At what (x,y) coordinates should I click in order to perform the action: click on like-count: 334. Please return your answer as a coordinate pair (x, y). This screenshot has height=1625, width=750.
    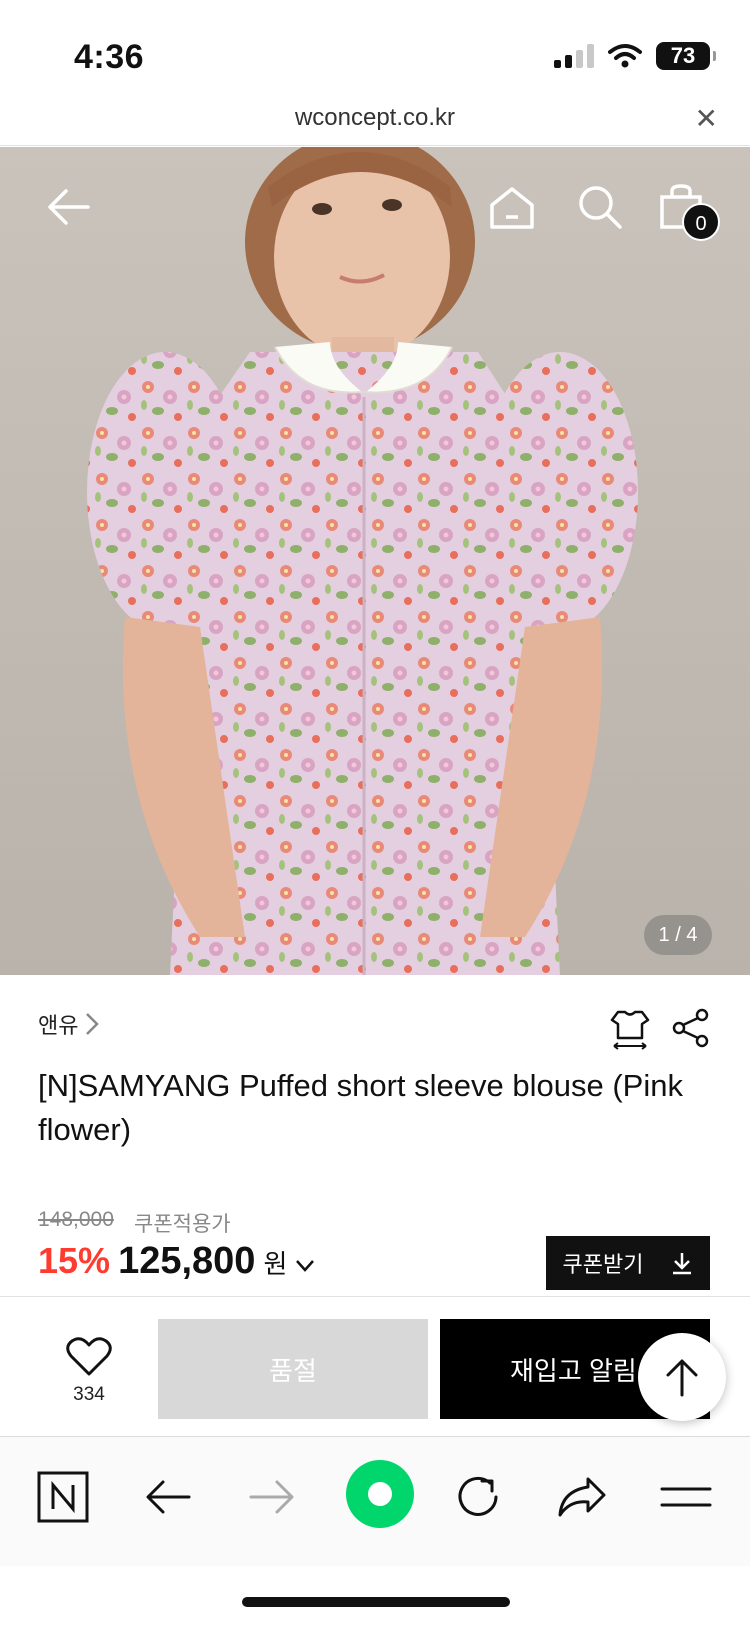
    Looking at the image, I should click on (89, 1394).